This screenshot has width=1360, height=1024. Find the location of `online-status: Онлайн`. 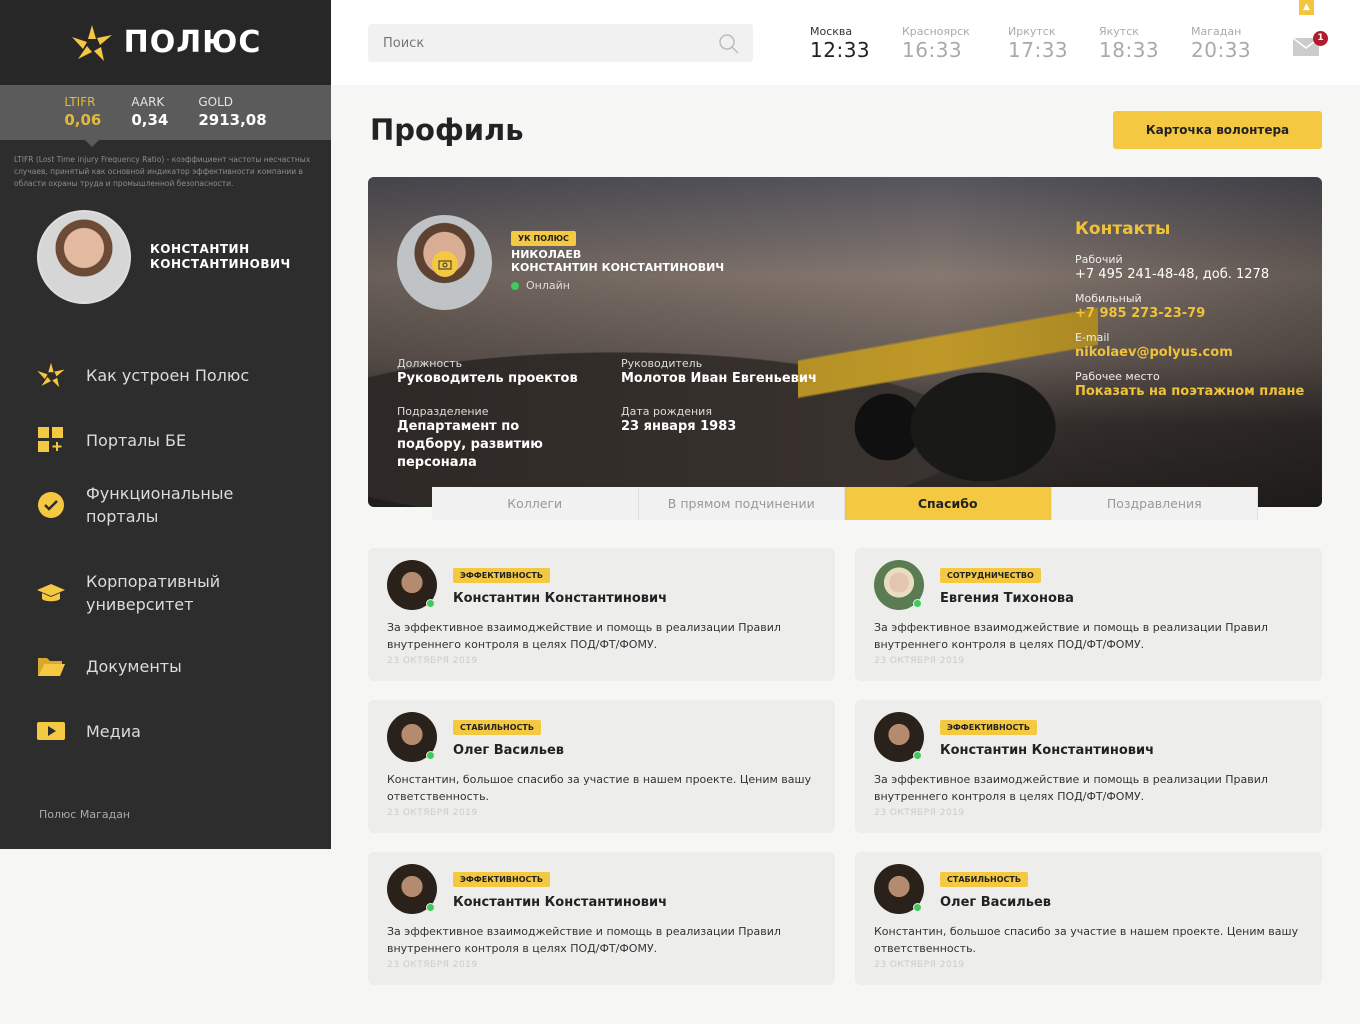

online-status: Онлайн is located at coordinates (540, 285).